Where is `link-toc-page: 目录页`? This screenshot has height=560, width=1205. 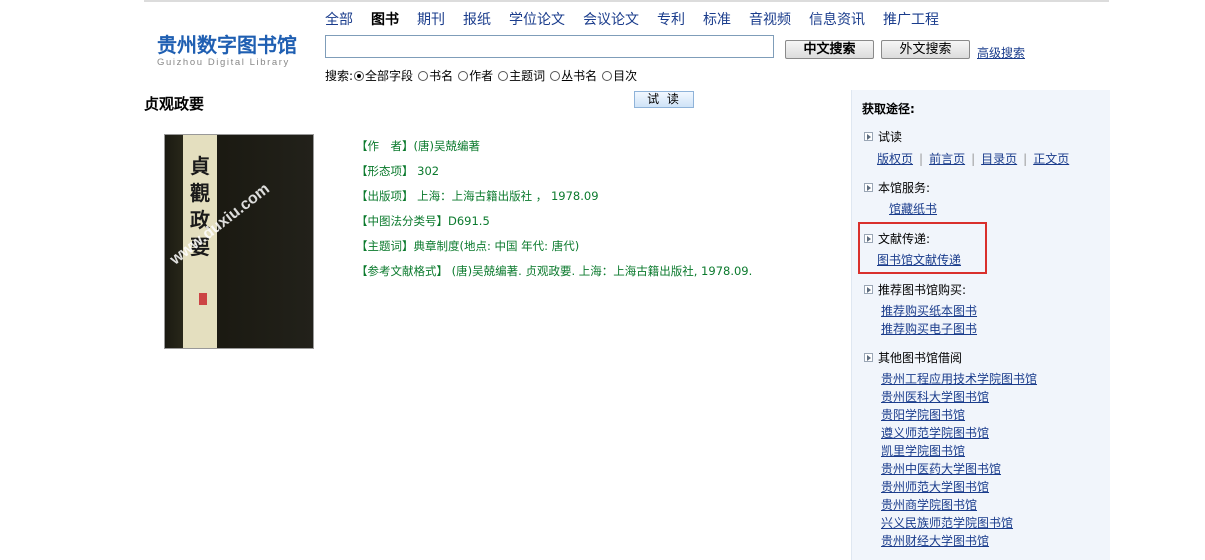 link-toc-page: 目录页 is located at coordinates (999, 158).